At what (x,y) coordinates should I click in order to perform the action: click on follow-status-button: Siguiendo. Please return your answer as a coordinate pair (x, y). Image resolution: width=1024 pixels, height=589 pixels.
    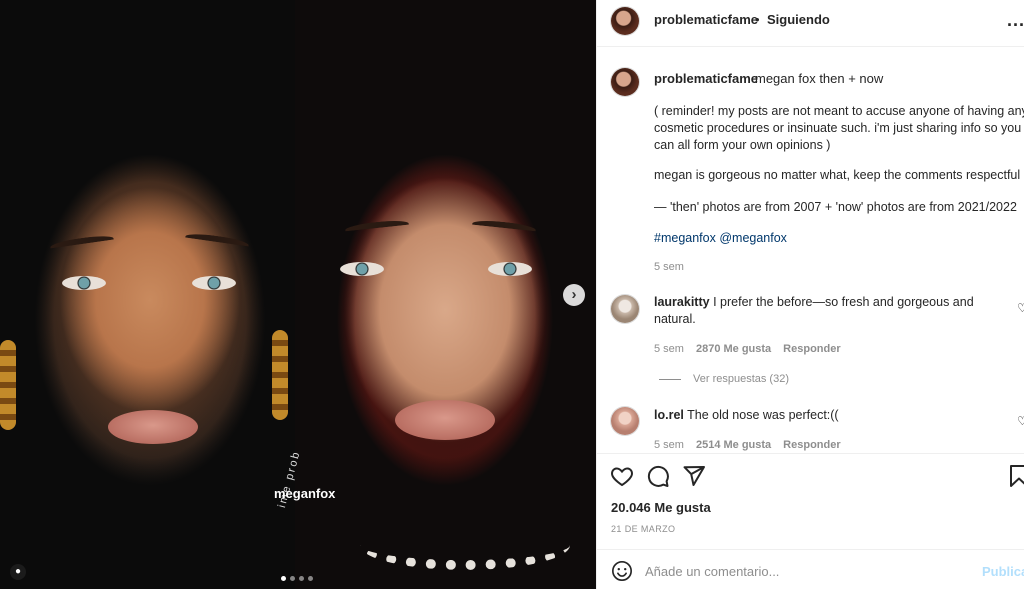
    Looking at the image, I should click on (798, 19).